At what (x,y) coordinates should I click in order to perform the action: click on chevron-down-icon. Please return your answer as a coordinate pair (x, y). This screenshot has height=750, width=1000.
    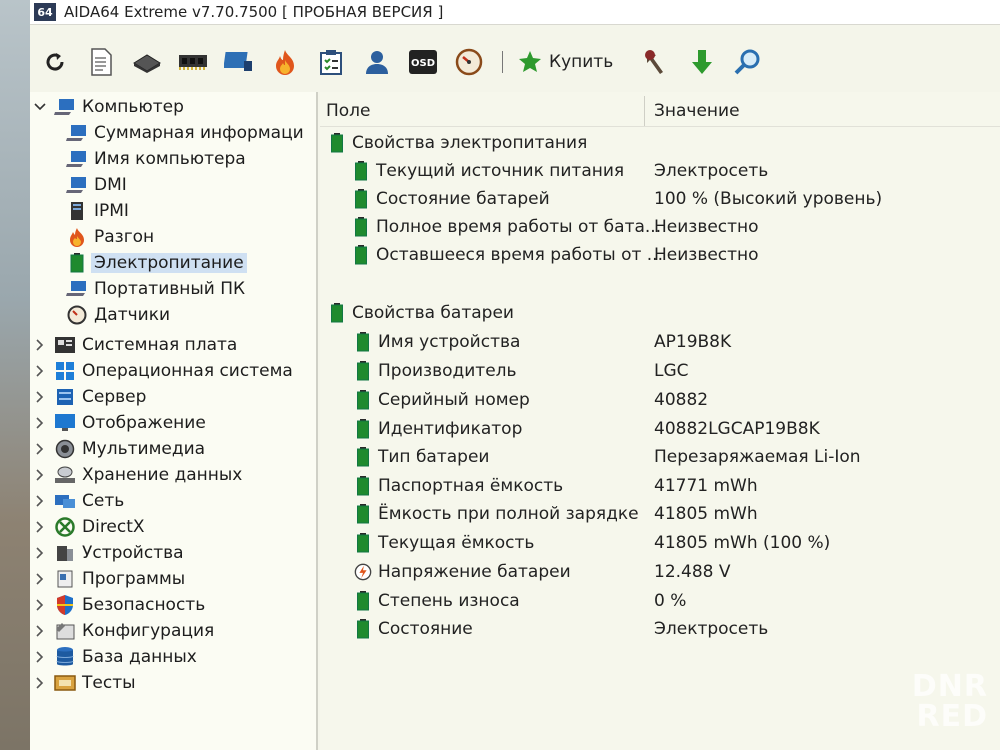
    Looking at the image, I should click on (40, 107).